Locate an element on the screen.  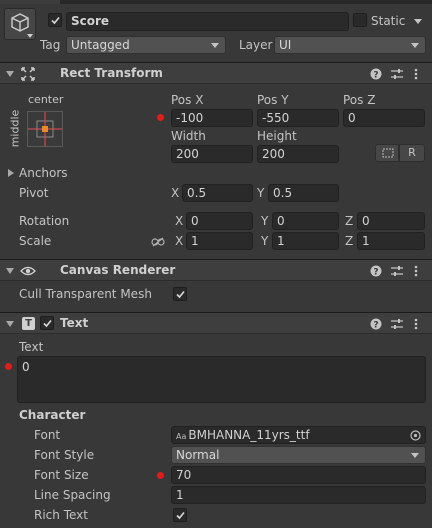
font-label: Font is located at coordinates (47, 435).